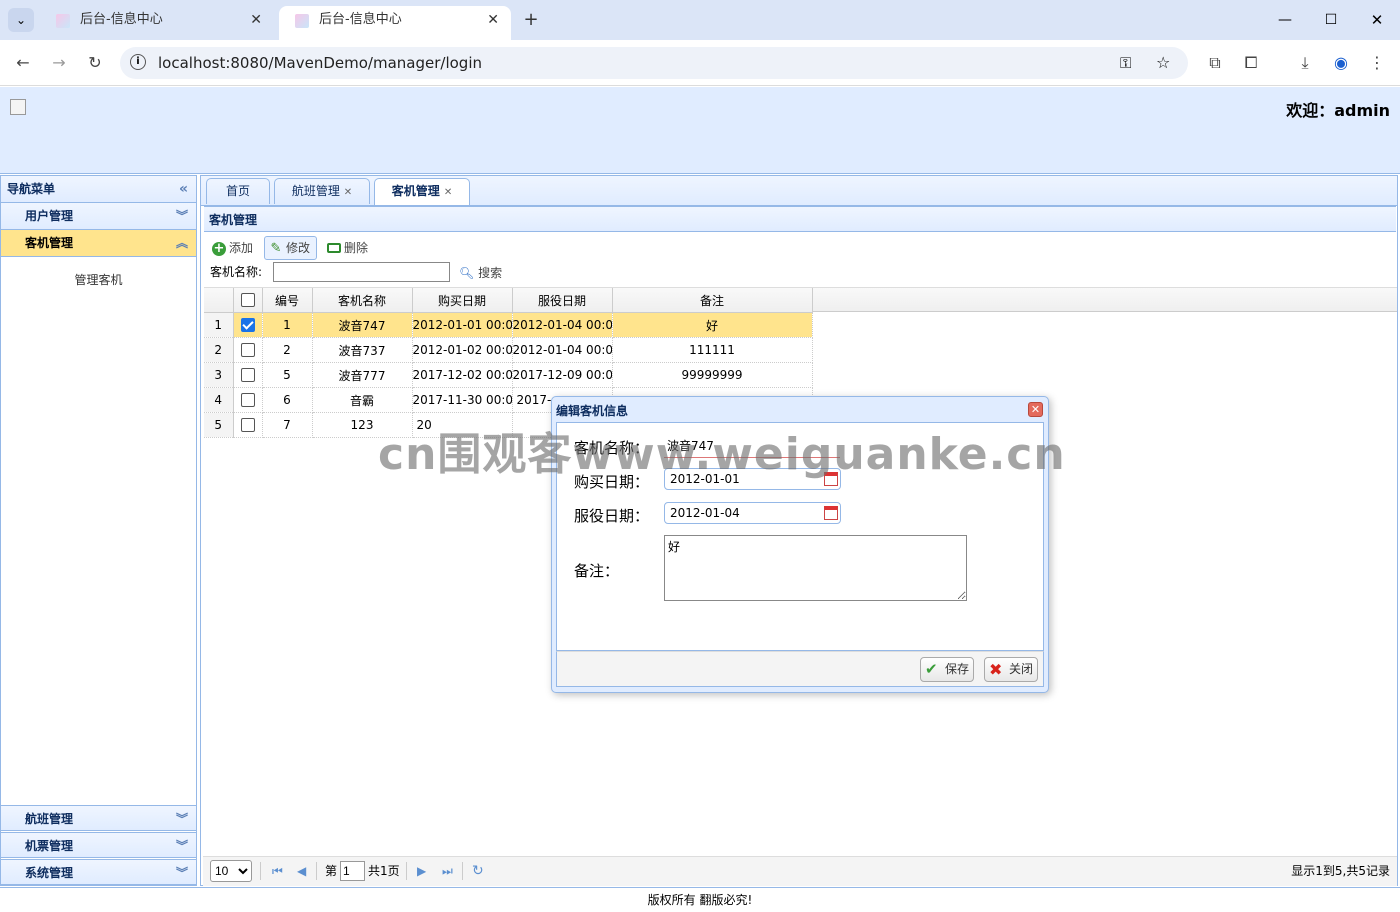 The image size is (1400, 912). What do you see at coordinates (219, 375) in the screenshot?
I see `row-number: 3` at bounding box center [219, 375].